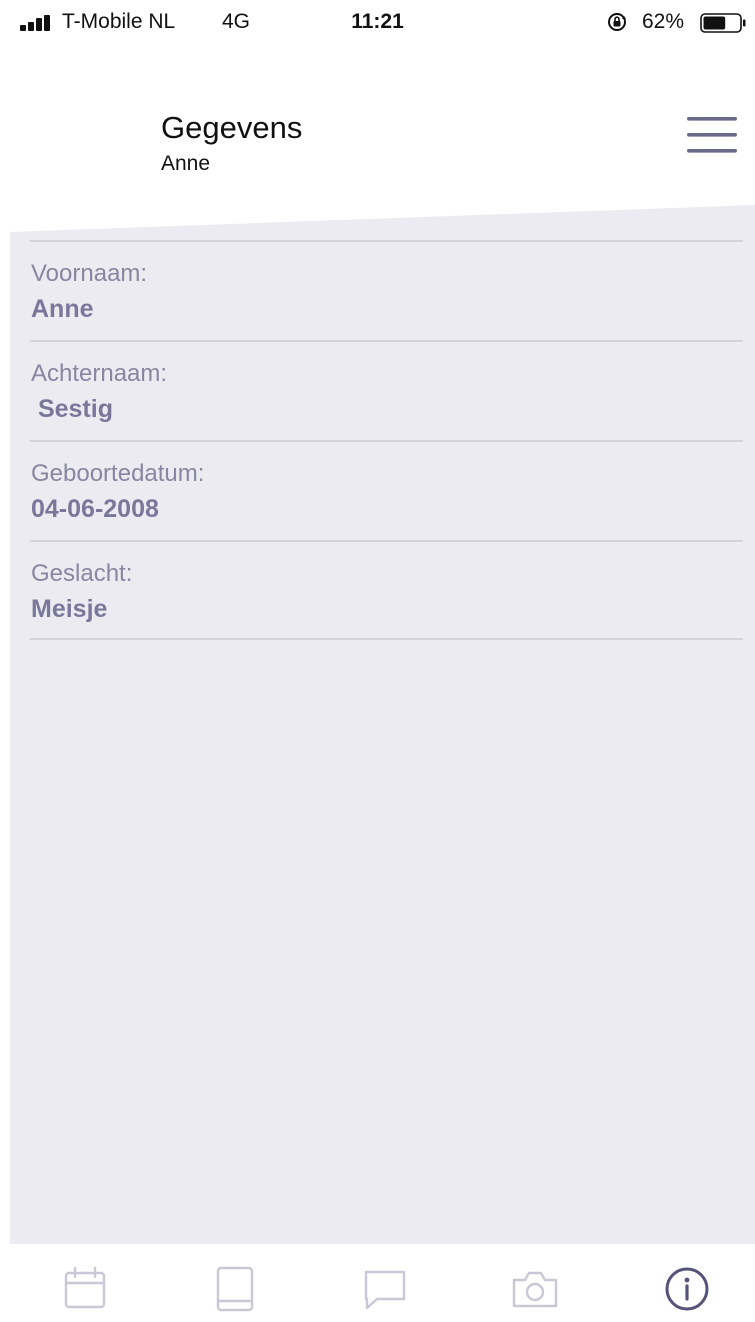  I want to click on field-value: Sestig, so click(72, 409).